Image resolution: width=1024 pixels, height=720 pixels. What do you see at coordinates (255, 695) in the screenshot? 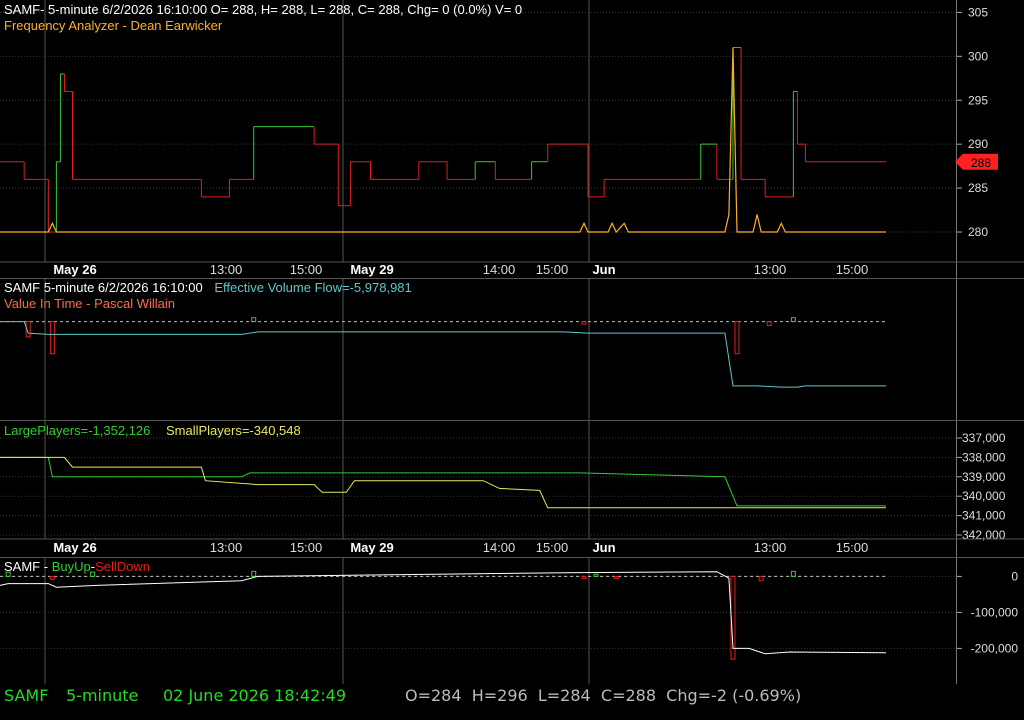
I see `status-datetime: 02 June 2026 18:42:49` at bounding box center [255, 695].